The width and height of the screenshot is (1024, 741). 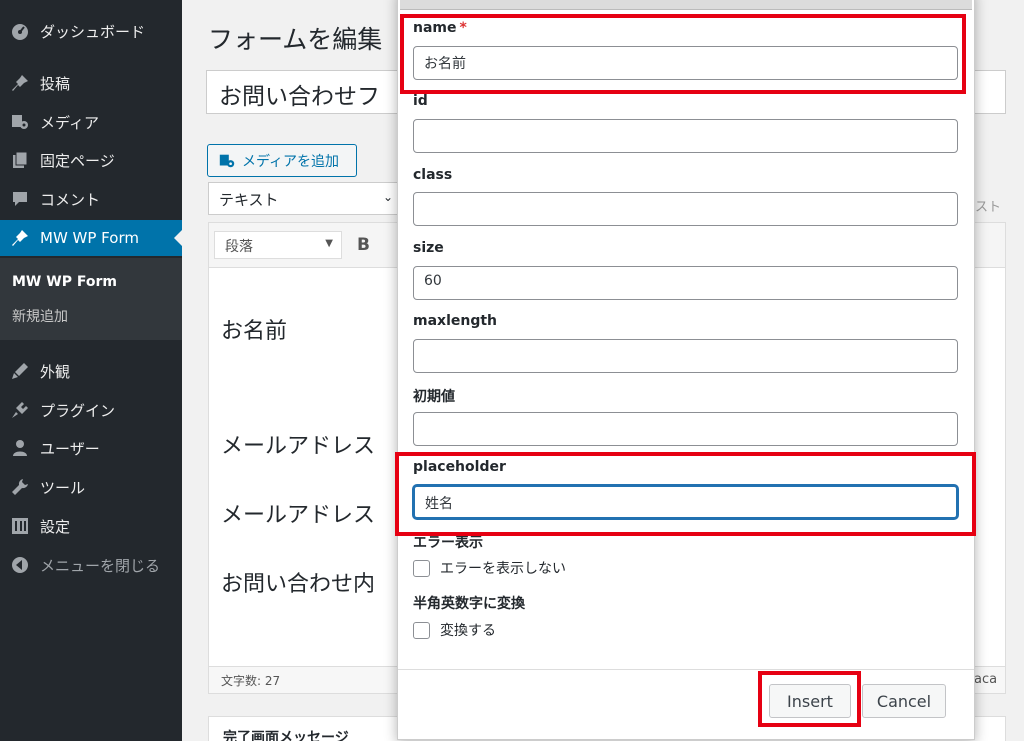 I want to click on dialog-titlebar, so click(x=686, y=5).